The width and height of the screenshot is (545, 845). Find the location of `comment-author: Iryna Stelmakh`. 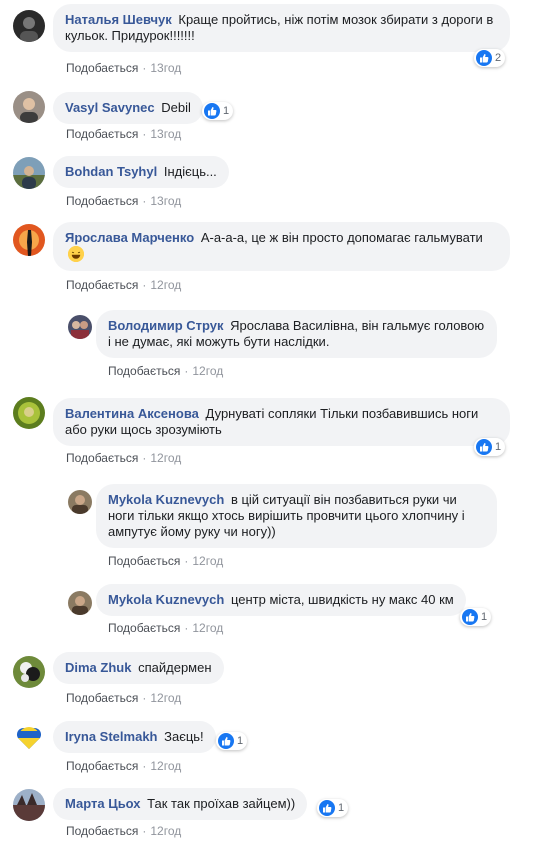

comment-author: Iryna Stelmakh is located at coordinates (111, 736).